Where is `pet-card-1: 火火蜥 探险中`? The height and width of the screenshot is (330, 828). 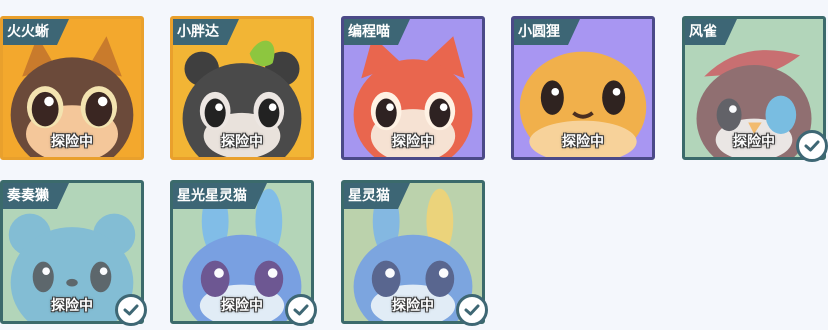
pet-card-1: 火火蜥 探险中 is located at coordinates (72, 88).